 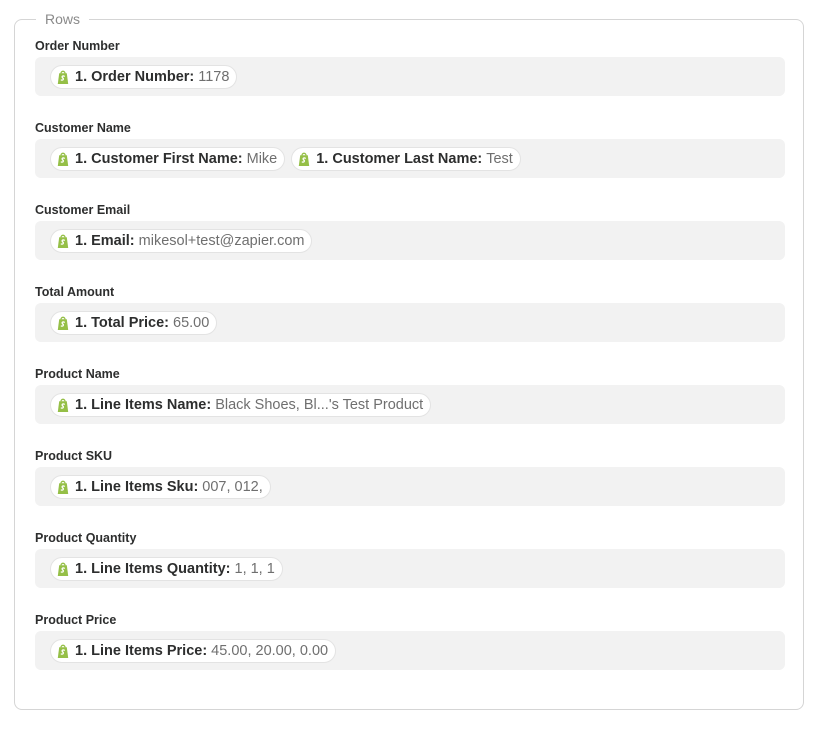 I want to click on mapped-field-pill: 1. Email: mikesol+test@zapier.com, so click(x=181, y=240).